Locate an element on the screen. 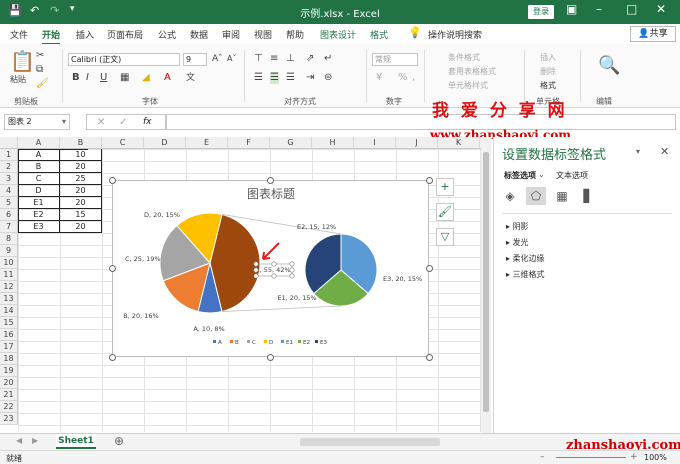  italic-button: I is located at coordinates (87, 78).